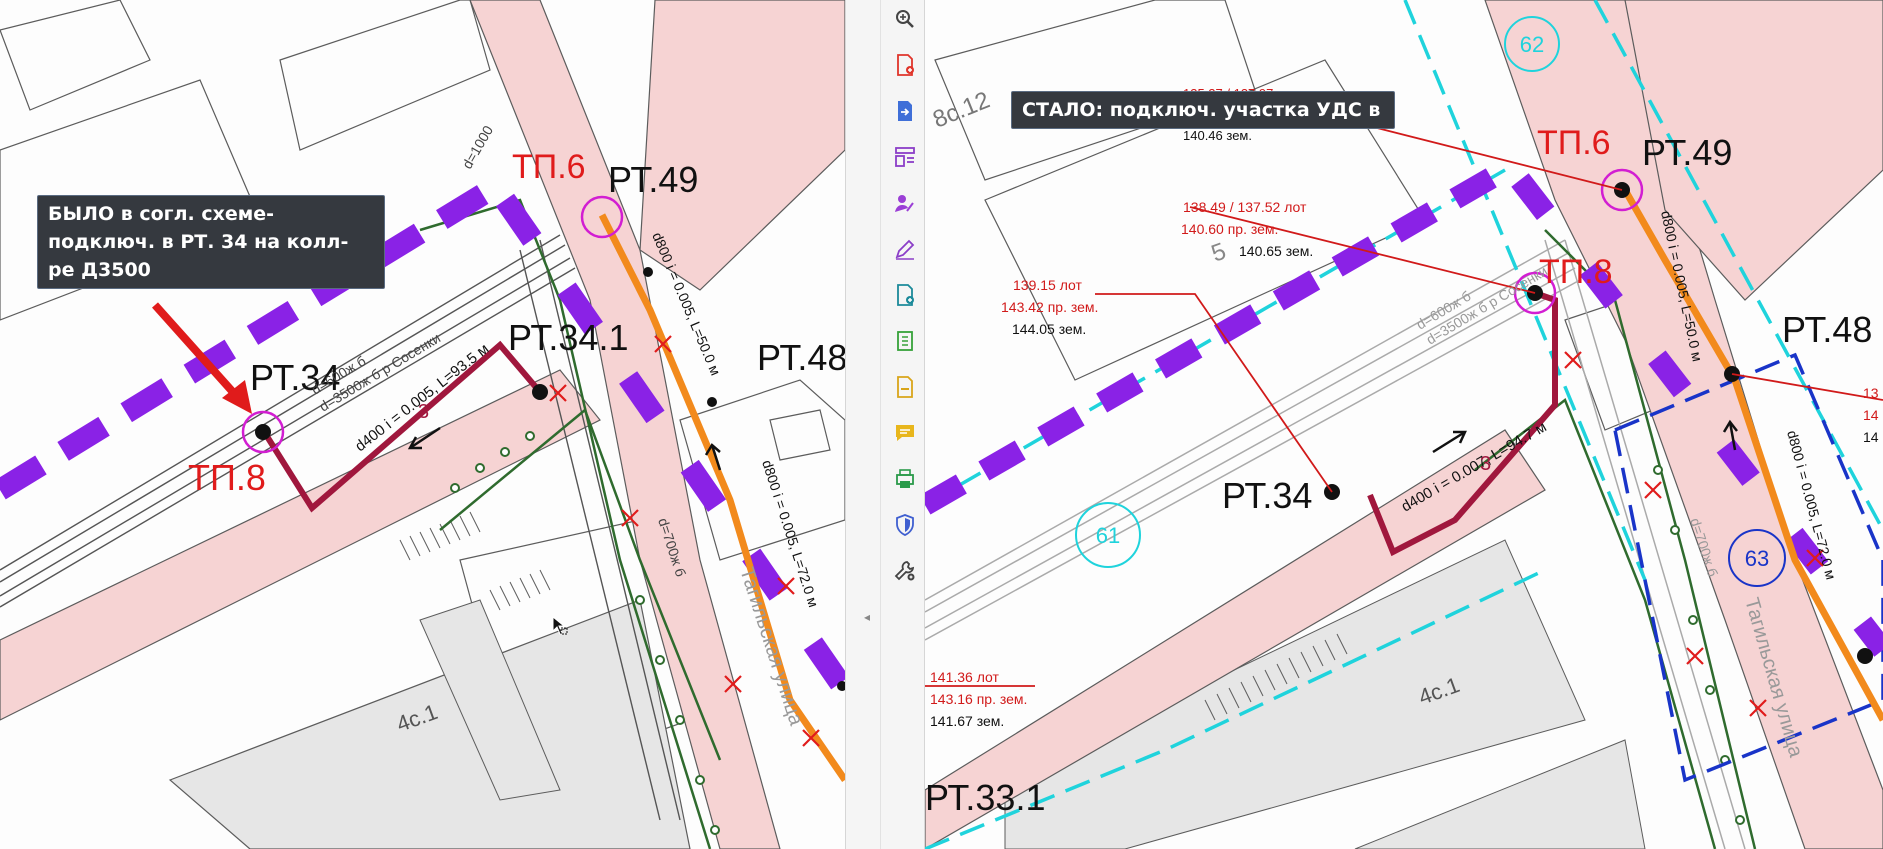 The width and height of the screenshot is (1883, 849). What do you see at coordinates (885, 424) in the screenshot?
I see `tools-sidebar: ◂` at bounding box center [885, 424].